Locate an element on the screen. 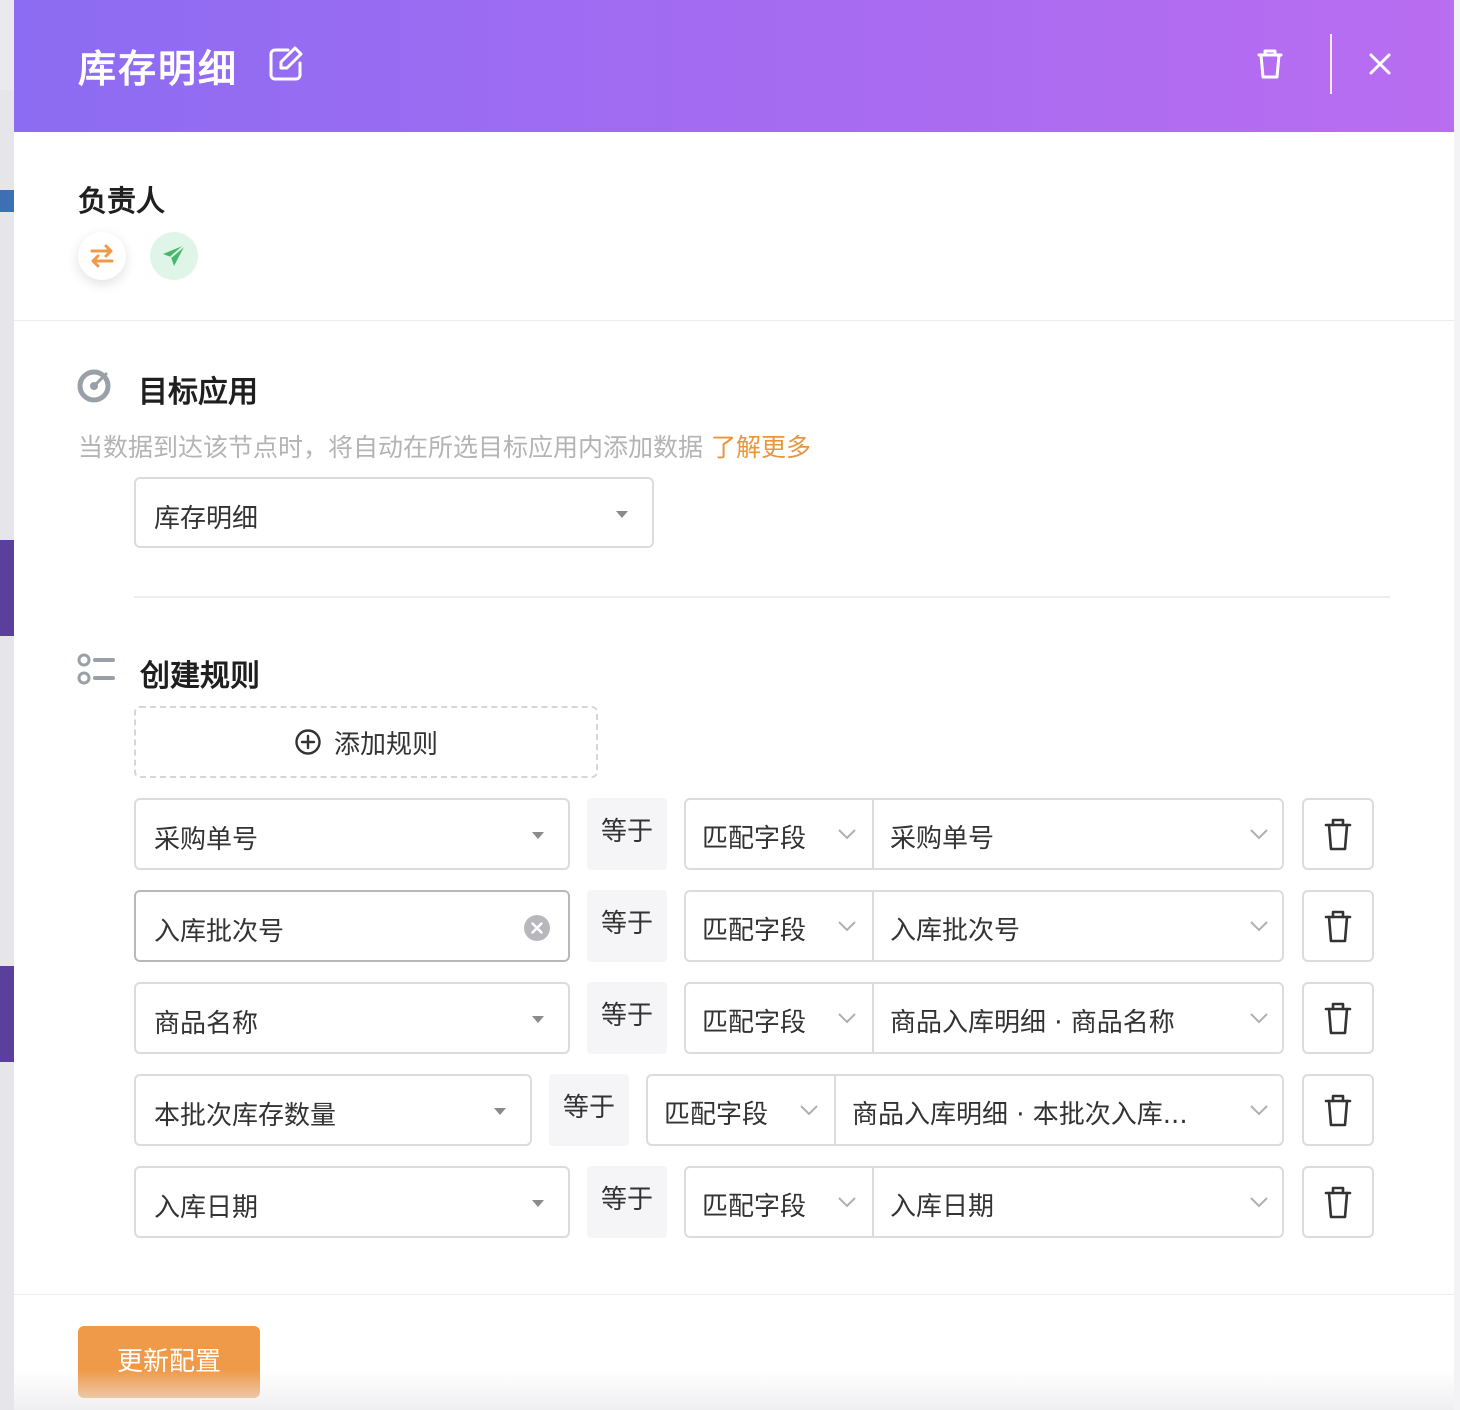 The width and height of the screenshot is (1460, 1410). target-app-value: 库存明细 is located at coordinates (206, 519).